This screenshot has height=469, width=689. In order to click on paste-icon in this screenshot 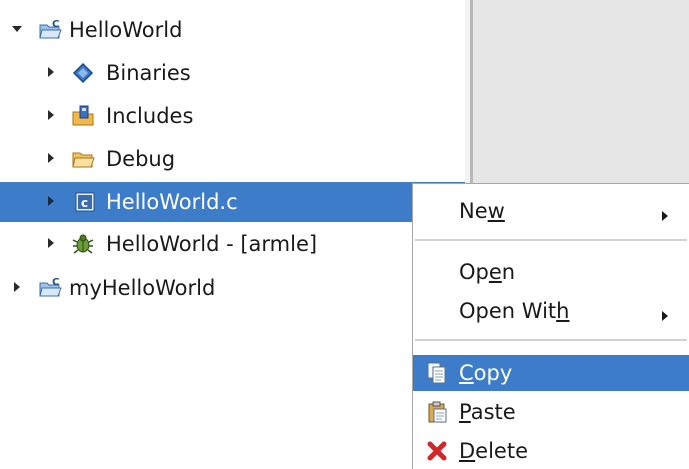, I will do `click(437, 412)`.